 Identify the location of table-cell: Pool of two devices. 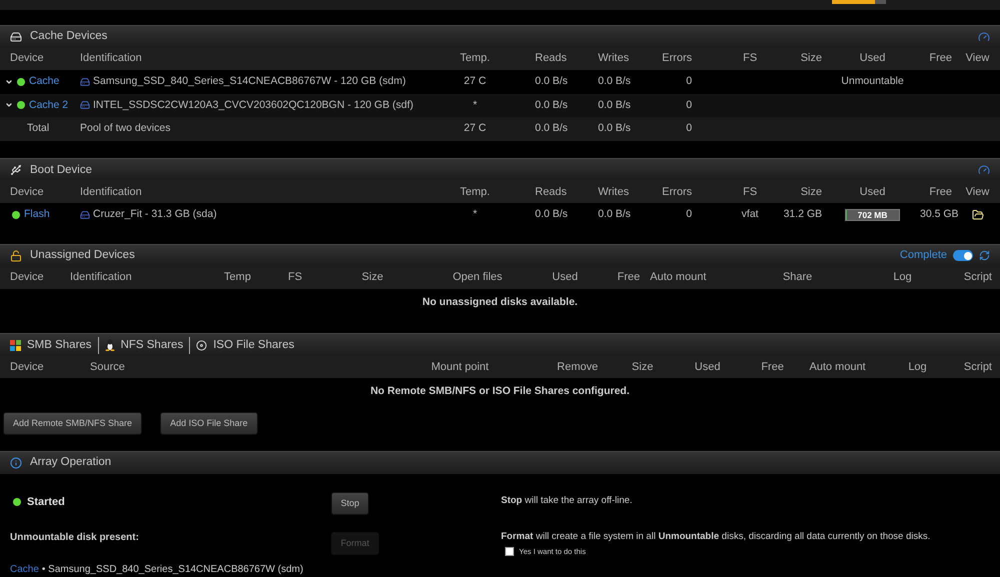
(125, 128).